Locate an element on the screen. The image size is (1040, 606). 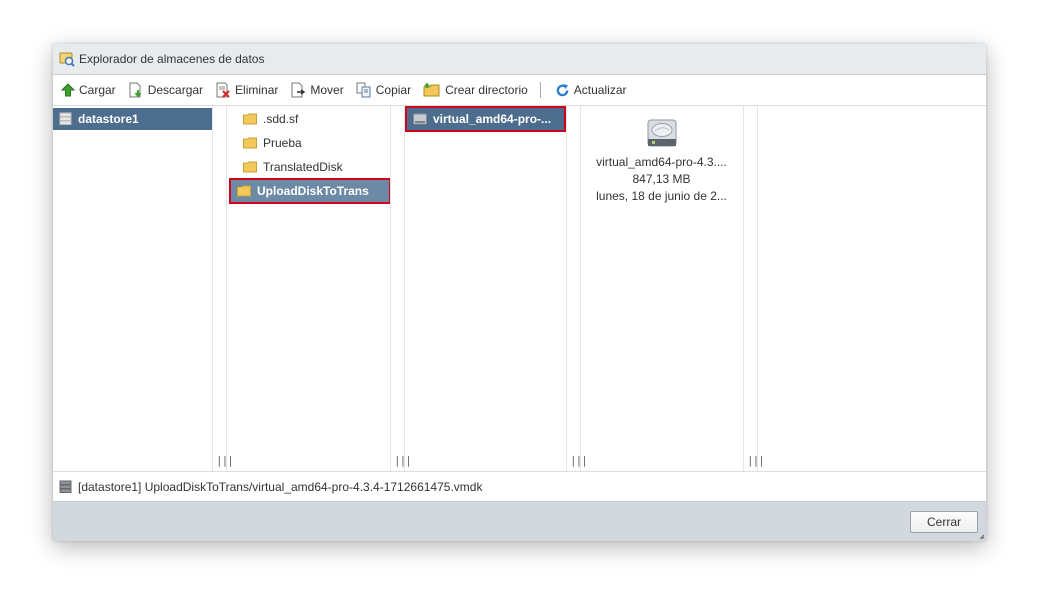
datastore-column: datastore1 is located at coordinates (132, 288).